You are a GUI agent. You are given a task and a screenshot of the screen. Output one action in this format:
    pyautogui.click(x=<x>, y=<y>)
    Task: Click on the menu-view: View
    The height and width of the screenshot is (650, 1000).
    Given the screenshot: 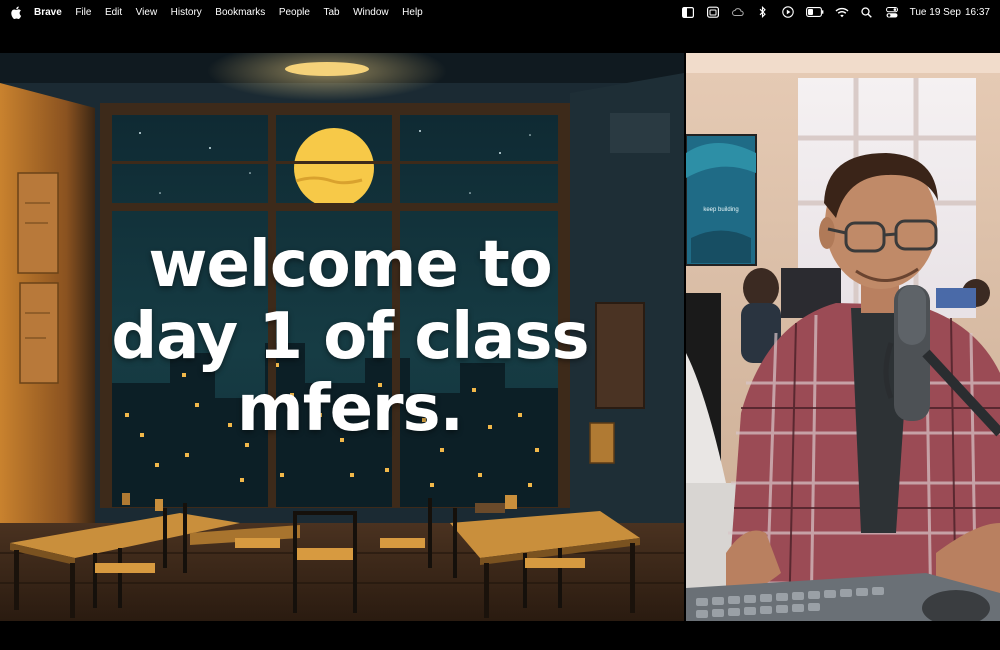 What is the action you would take?
    pyautogui.click(x=147, y=12)
    